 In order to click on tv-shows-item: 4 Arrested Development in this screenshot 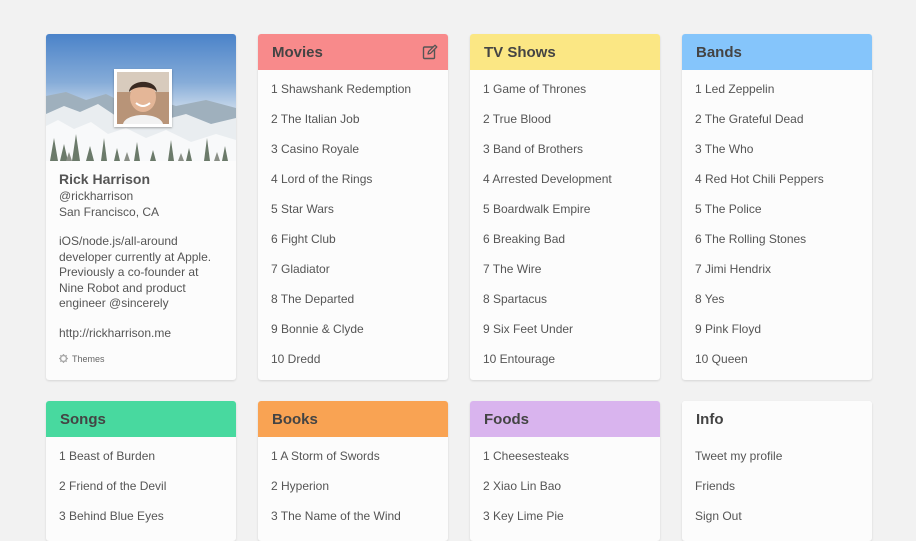, I will do `click(547, 179)`.